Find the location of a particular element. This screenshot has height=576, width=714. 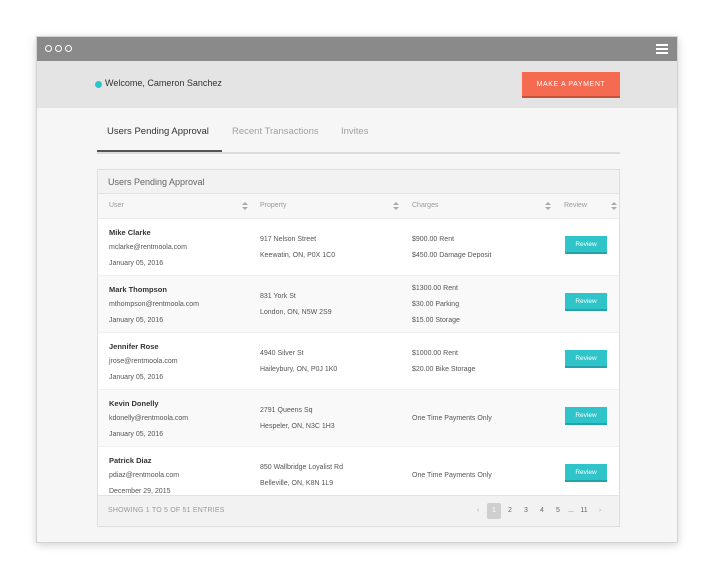

property-city: Keewatin, ON, P0X 1C0 is located at coordinates (298, 255).